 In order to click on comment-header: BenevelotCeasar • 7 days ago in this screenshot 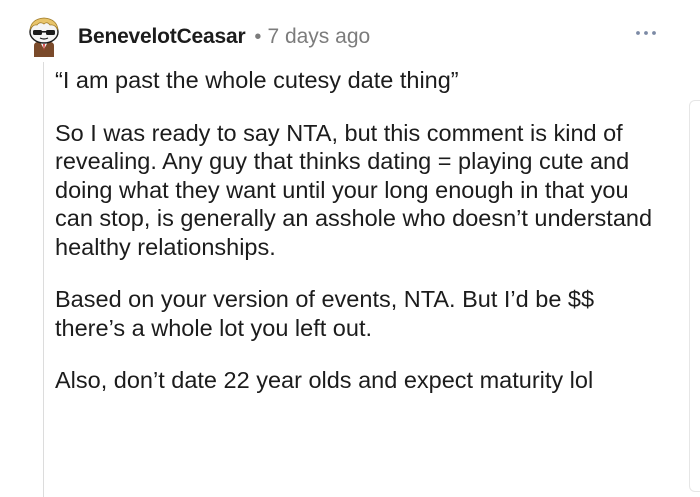, I will do `click(224, 37)`.